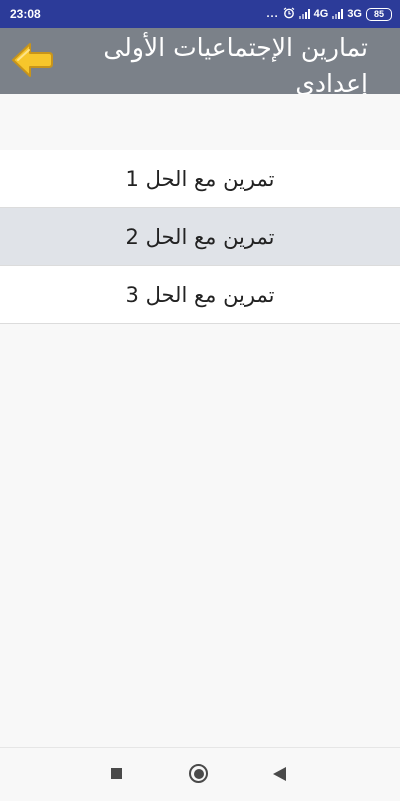  I want to click on status-time: 23:08, so click(25, 14).